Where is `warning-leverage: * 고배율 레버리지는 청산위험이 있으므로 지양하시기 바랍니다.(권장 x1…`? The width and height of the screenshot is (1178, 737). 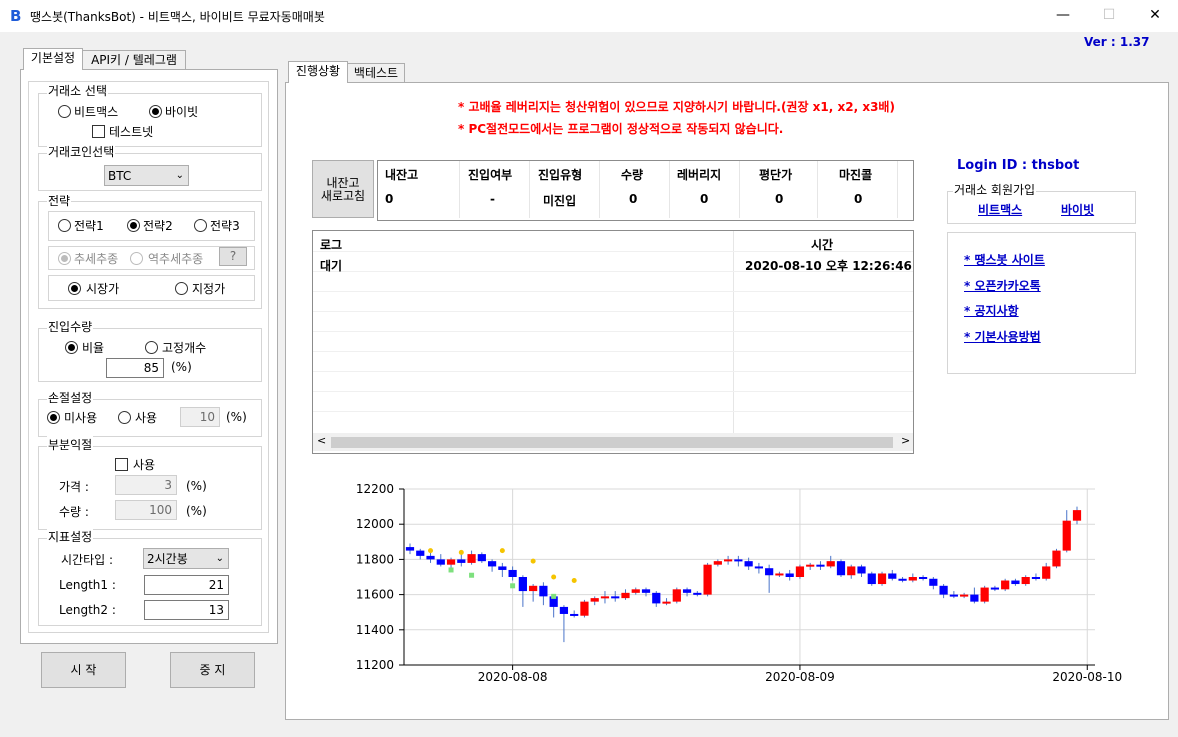 warning-leverage: * 고배율 레버리지는 청산위험이 있으므로 지양하시기 바랍니다.(권장 x1… is located at coordinates (676, 107).